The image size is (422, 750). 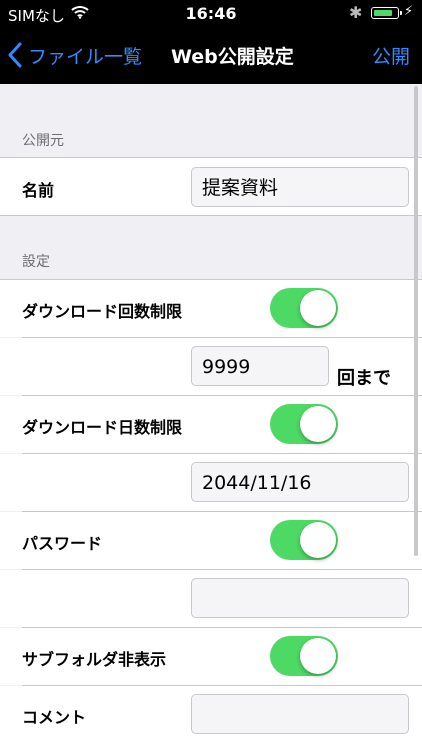 I want to click on hide-subfolders-row: サブフォルダ非表示, so click(x=211, y=656).